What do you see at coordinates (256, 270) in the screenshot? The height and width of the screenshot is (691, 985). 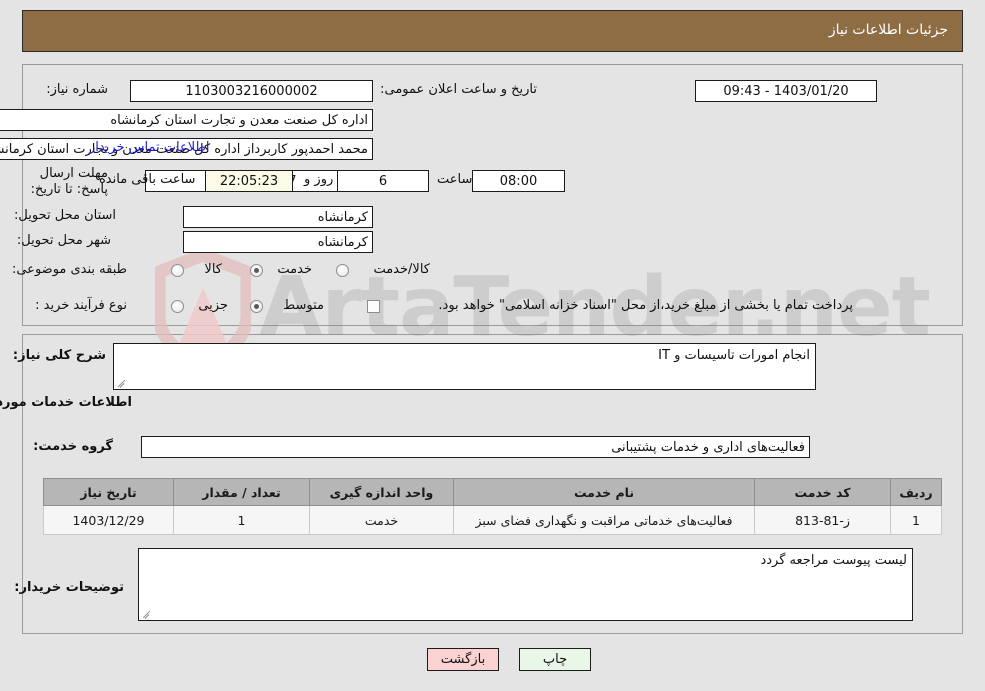 I see `radio-category-khedmat` at bounding box center [256, 270].